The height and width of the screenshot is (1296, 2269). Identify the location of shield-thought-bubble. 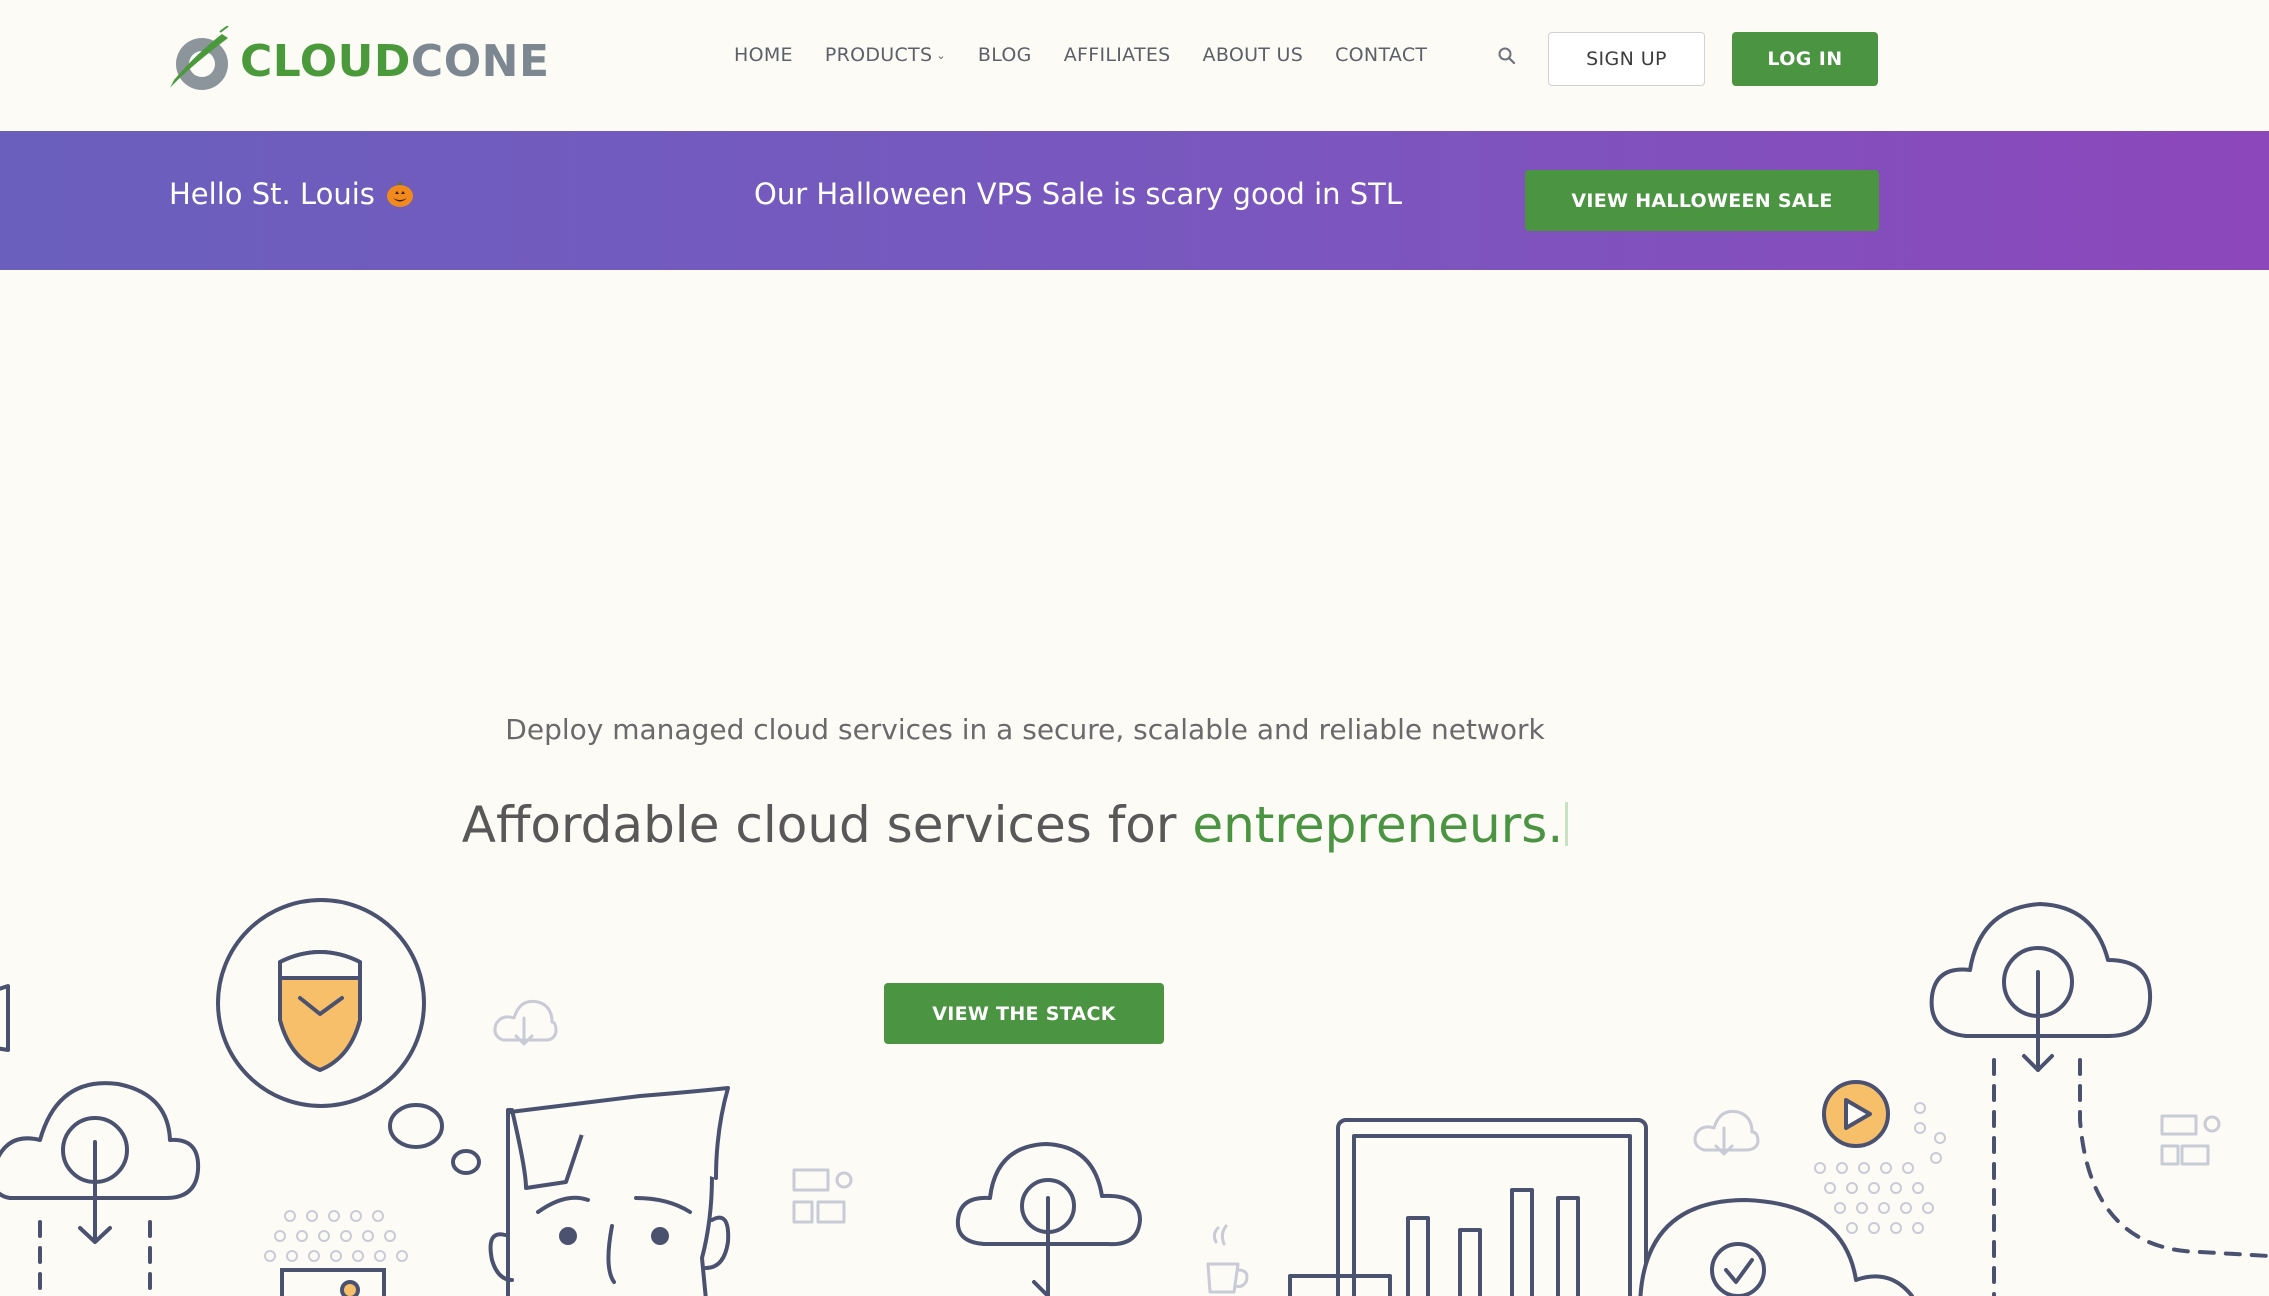
(348, 1036).